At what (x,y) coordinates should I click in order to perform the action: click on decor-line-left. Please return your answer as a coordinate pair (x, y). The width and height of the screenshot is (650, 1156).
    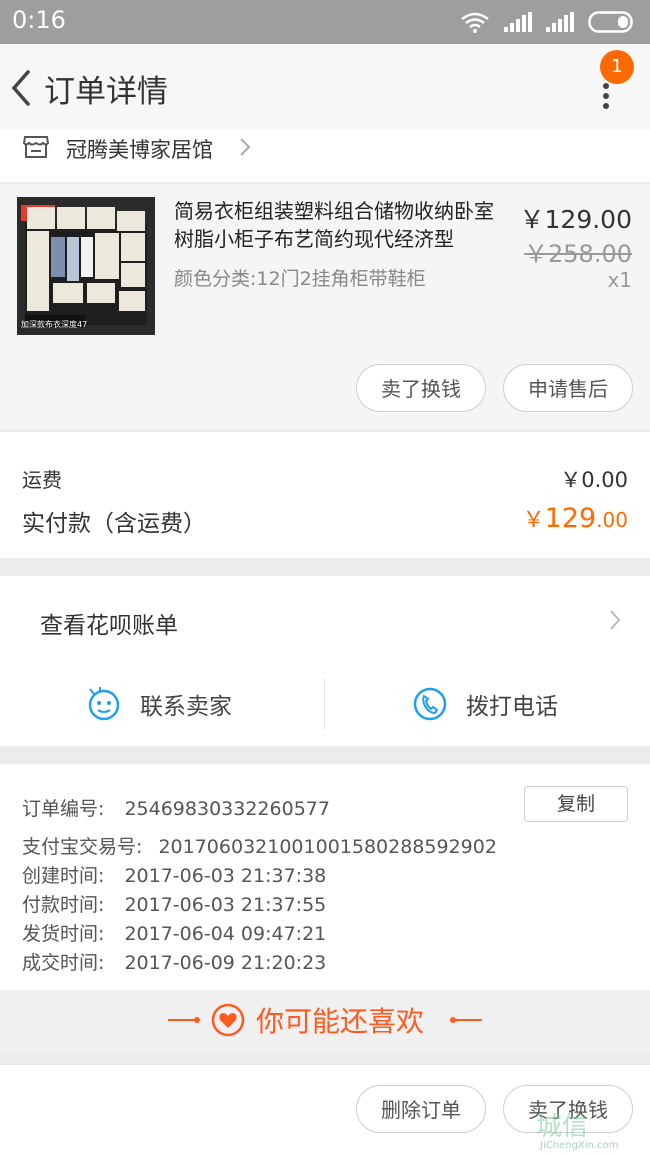
    Looking at the image, I should click on (184, 1020).